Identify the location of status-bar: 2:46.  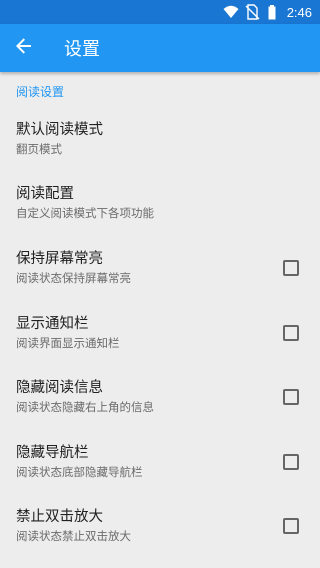
(160, 12).